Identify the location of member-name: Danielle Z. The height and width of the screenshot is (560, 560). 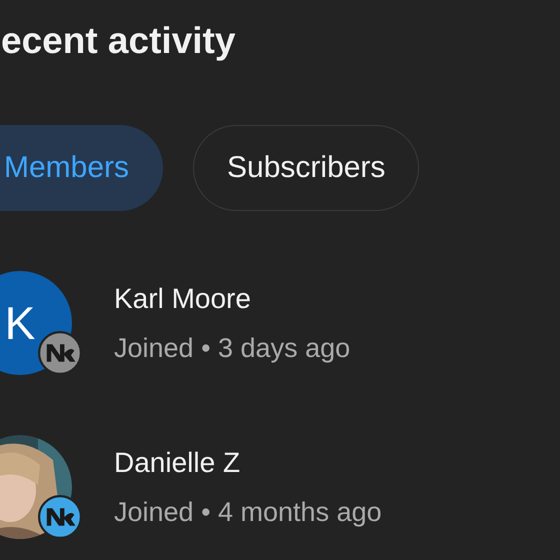
(248, 463).